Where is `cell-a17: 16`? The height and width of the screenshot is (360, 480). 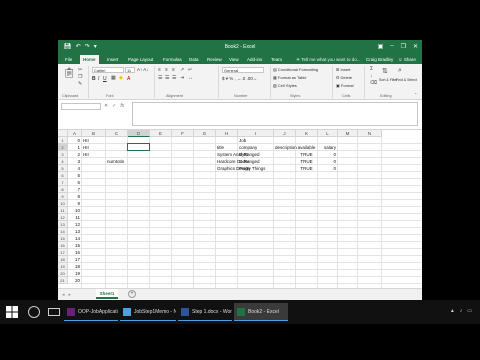 cell-a17: 16 is located at coordinates (74, 252).